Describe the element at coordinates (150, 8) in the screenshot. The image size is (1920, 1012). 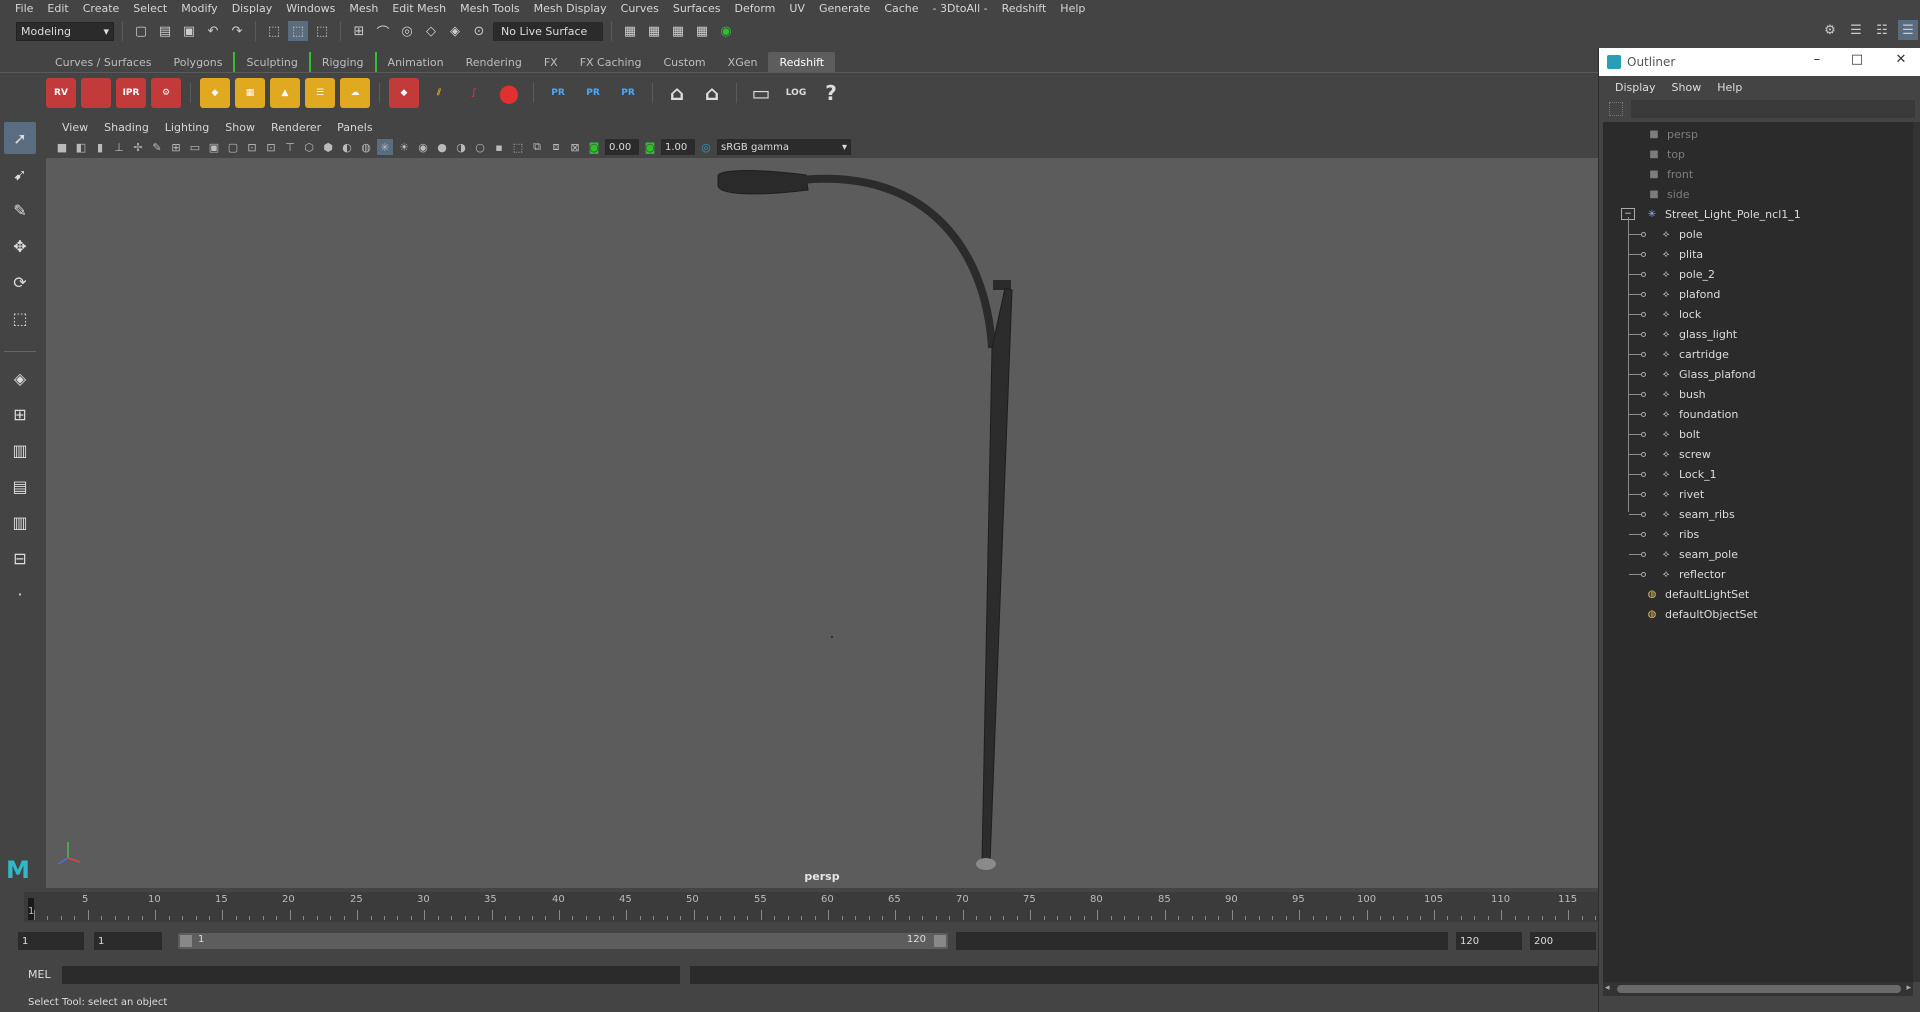
I see `menu-select: Select` at that location.